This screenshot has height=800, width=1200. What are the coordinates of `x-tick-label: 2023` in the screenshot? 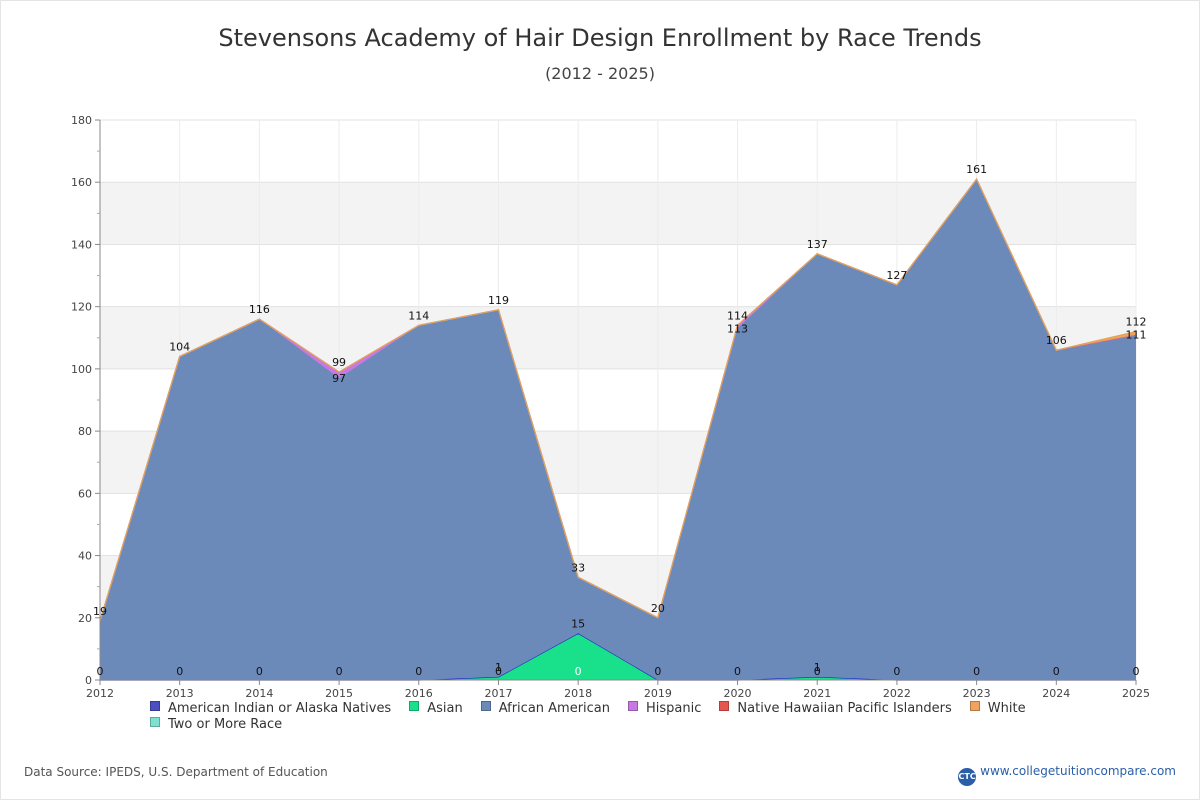 It's located at (977, 693).